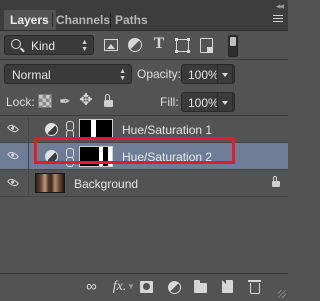  Describe the element at coordinates (131, 286) in the screenshot. I see `chevron-down-icon: ▼` at that location.